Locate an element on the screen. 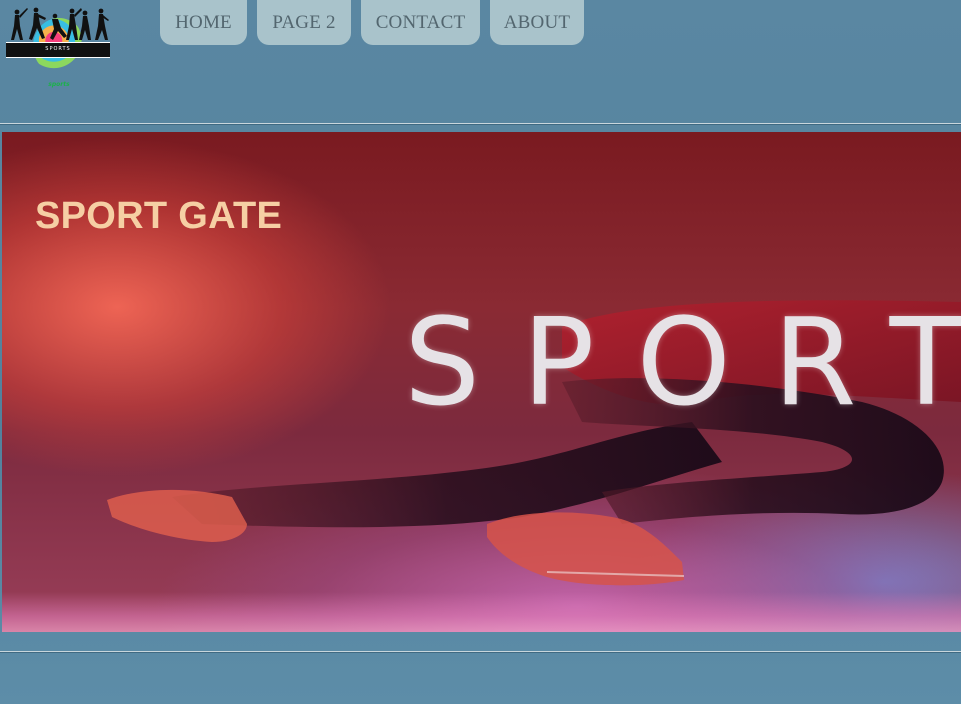 Image resolution: width=961 pixels, height=704 pixels. hero-floor-glow is located at coordinates (481, 612).